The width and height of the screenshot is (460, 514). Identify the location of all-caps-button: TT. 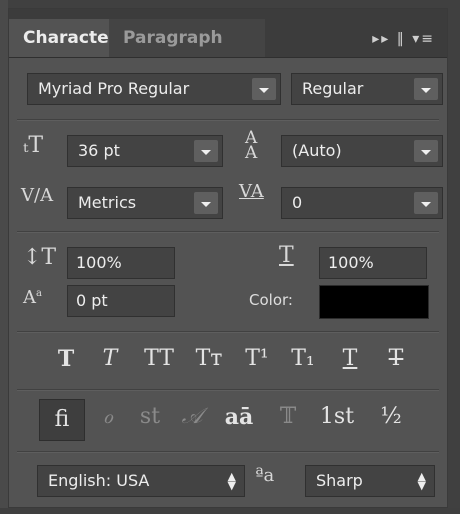
(159, 359).